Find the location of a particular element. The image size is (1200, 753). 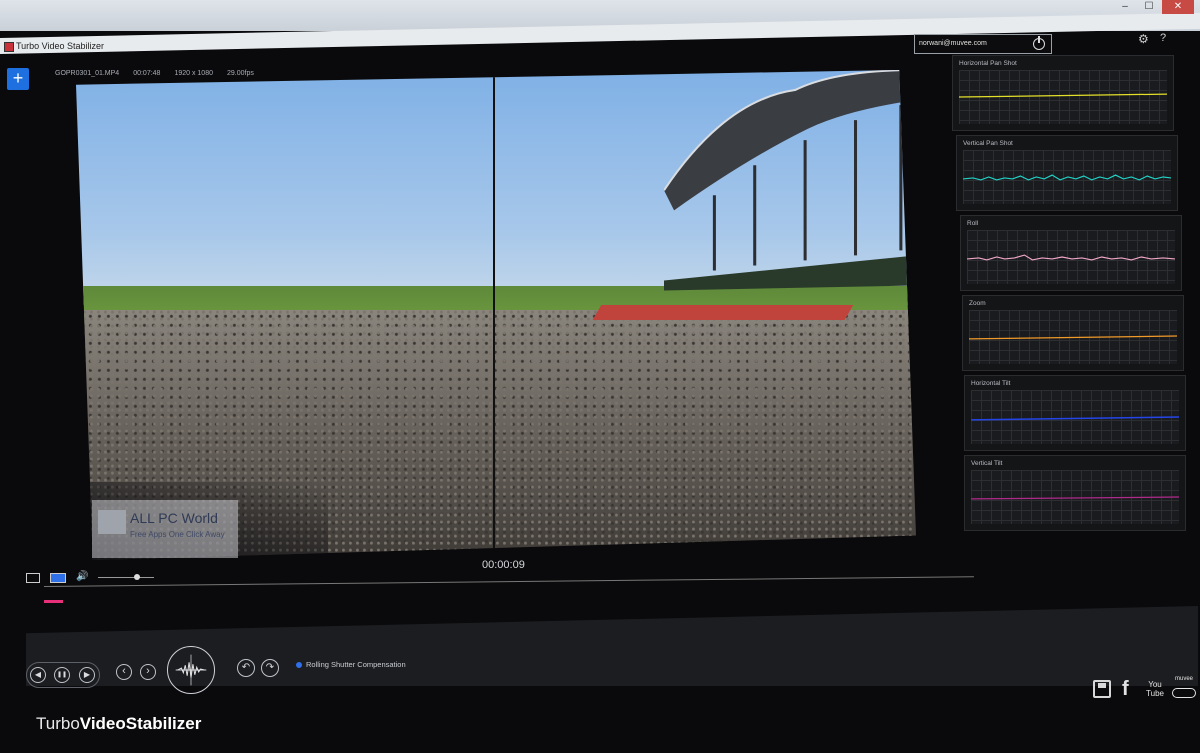

stabilize-dial is located at coordinates (191, 670).